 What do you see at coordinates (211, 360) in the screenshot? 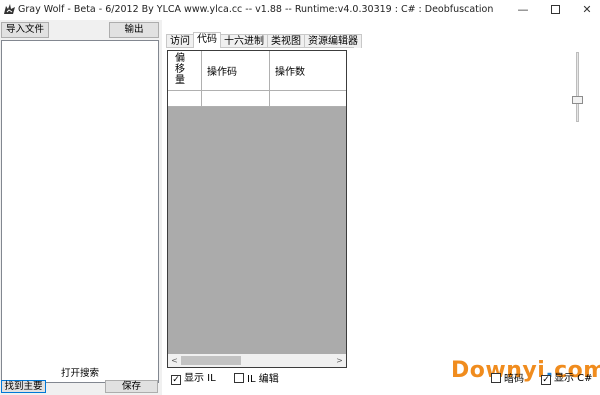
I see `scroll-thumb` at bounding box center [211, 360].